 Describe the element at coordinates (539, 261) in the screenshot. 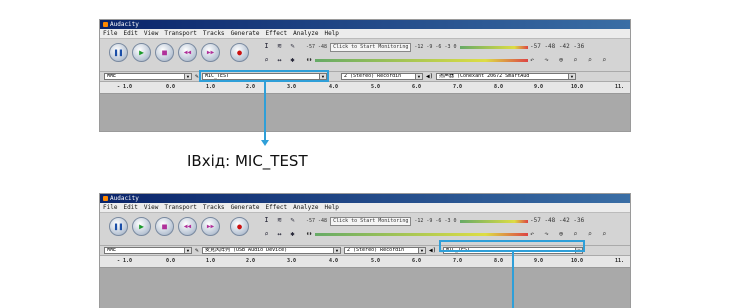

I see `ruler-tick: 9.0` at that location.